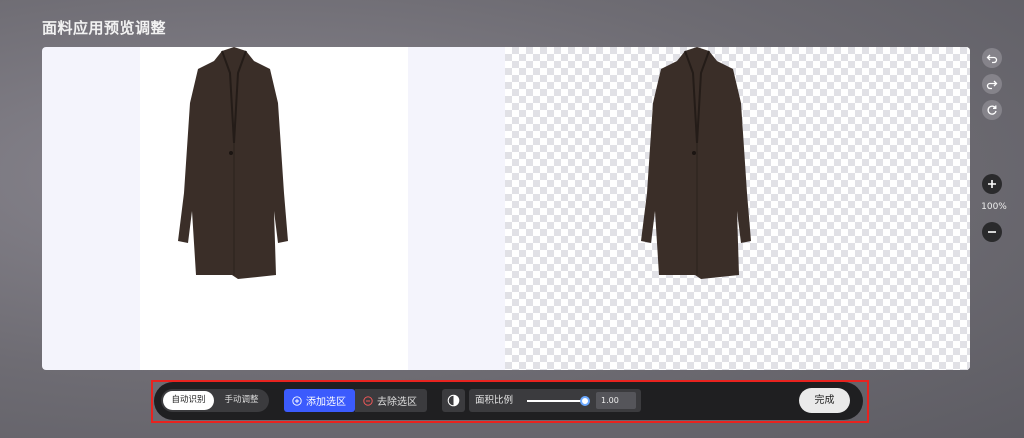  Describe the element at coordinates (994, 207) in the screenshot. I see `zoom-level: 100%` at that location.